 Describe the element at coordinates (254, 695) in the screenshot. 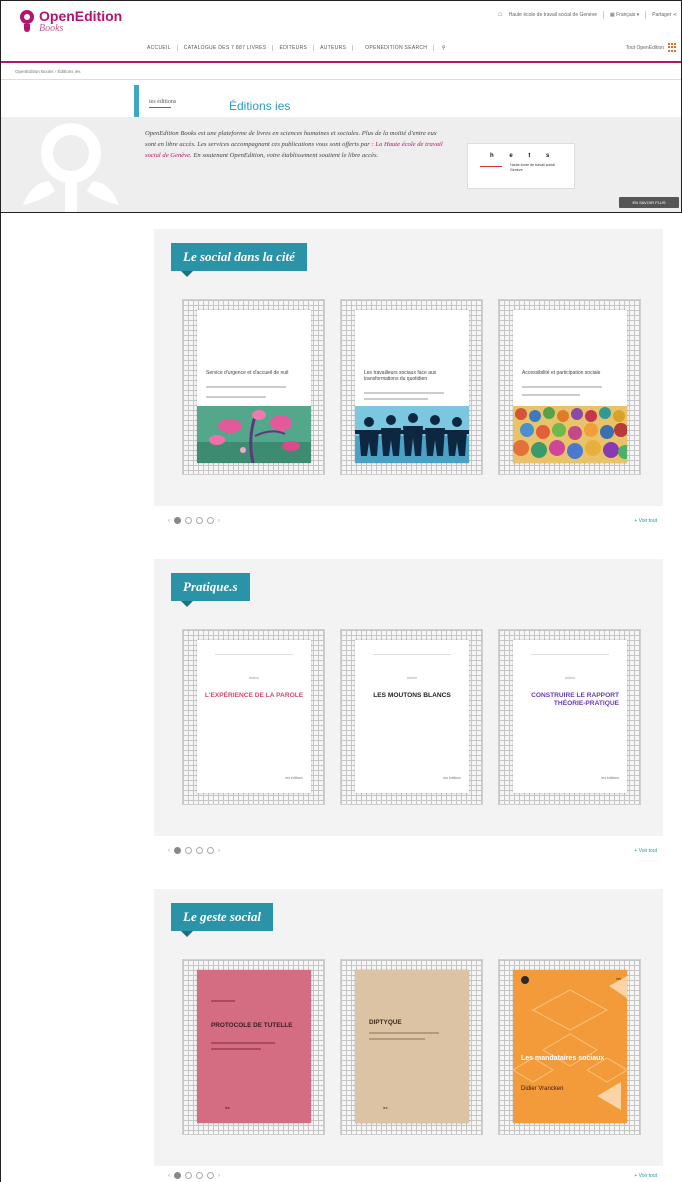

I see `book-title: L'EXPÉRIENCE DE LA PAROLE` at that location.